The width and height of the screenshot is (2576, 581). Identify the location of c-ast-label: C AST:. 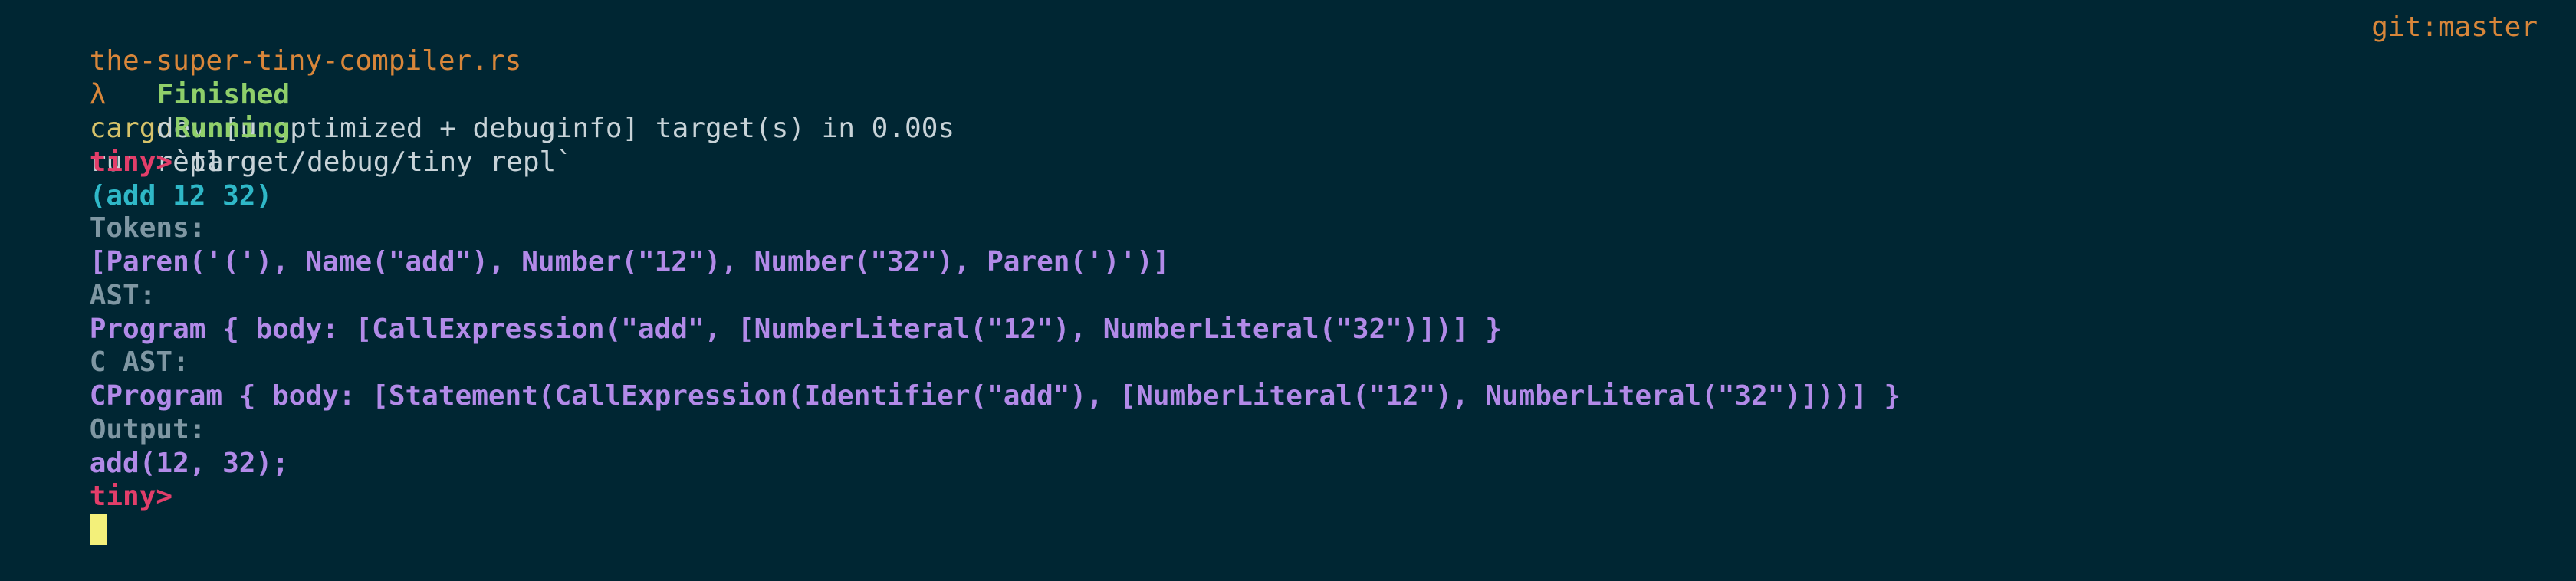
(139, 362).